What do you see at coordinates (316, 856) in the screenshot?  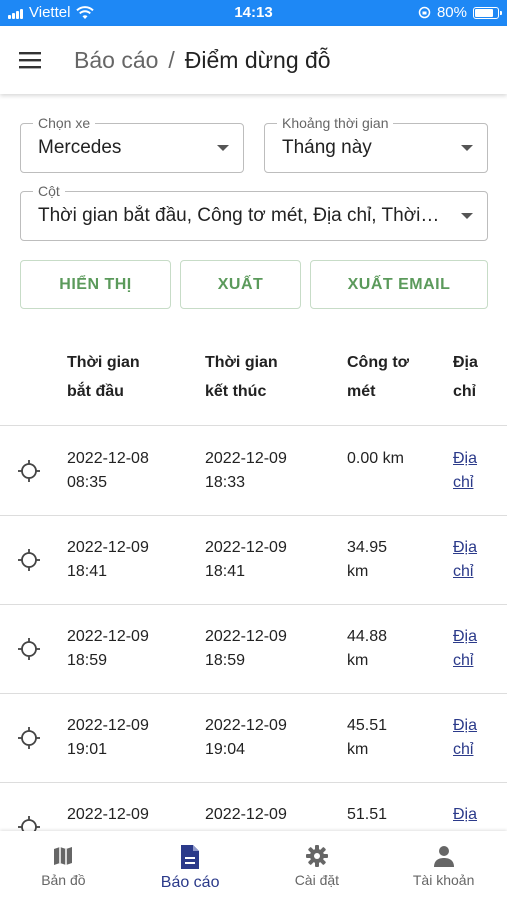 I see `gear-icon` at bounding box center [316, 856].